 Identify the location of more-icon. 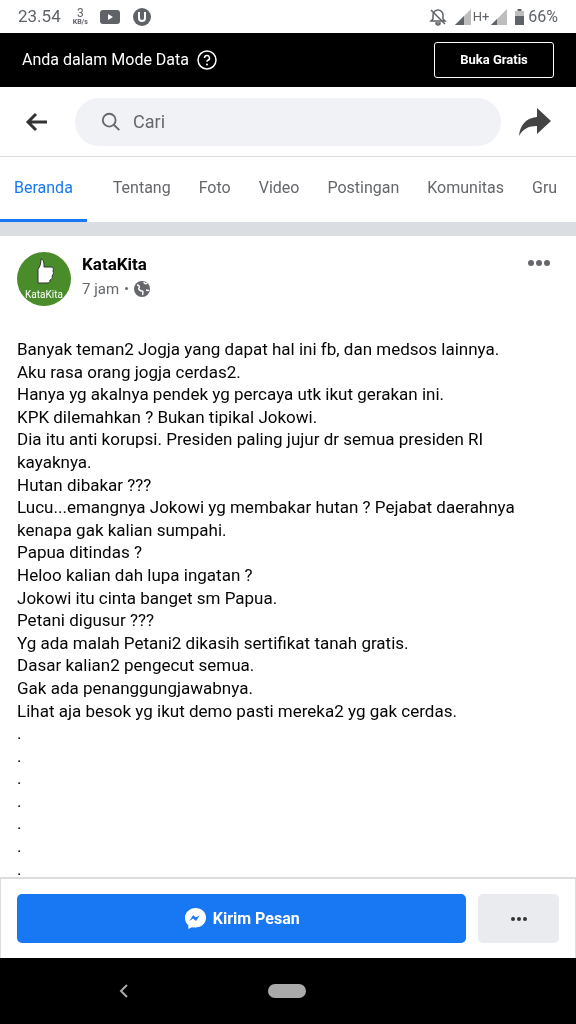
(518, 918).